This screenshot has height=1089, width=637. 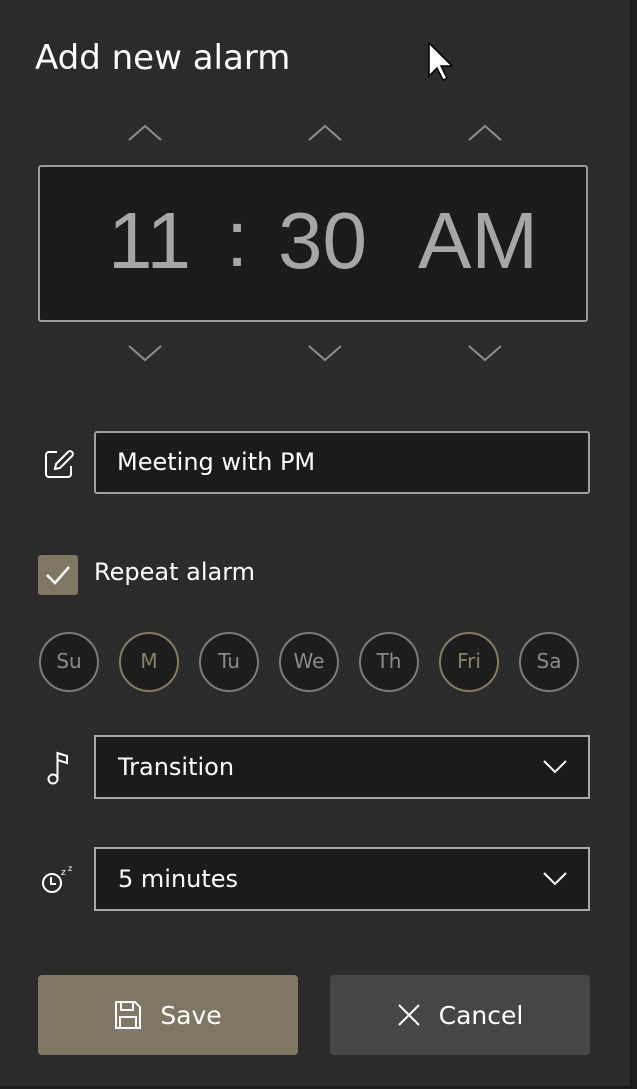 I want to click on save-button: Save, so click(x=168, y=1015).